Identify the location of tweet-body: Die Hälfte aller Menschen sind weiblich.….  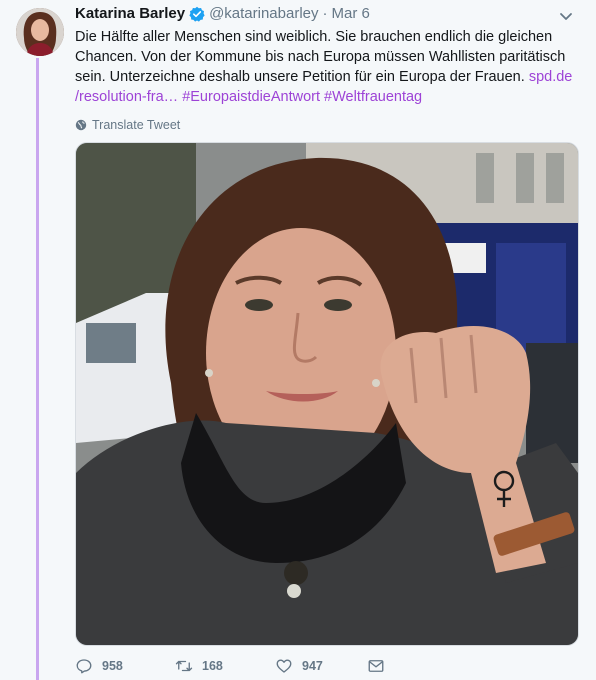
(320, 57).